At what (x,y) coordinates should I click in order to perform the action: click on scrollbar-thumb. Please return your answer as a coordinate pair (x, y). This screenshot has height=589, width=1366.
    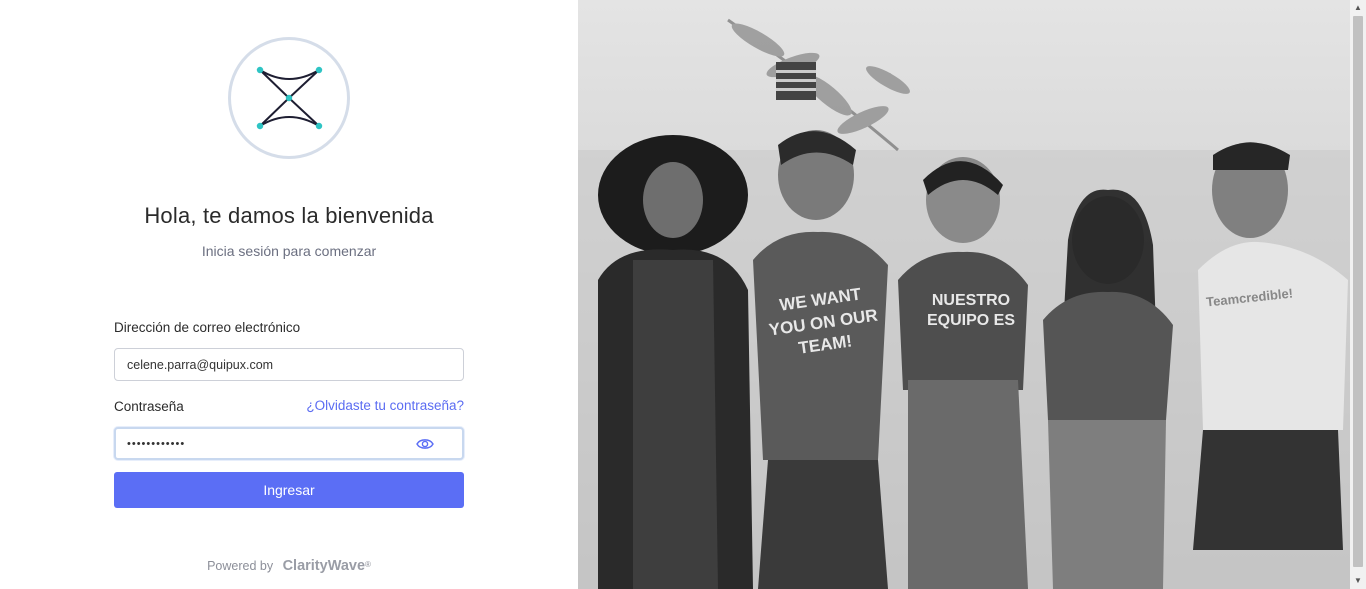
    Looking at the image, I should click on (1358, 291).